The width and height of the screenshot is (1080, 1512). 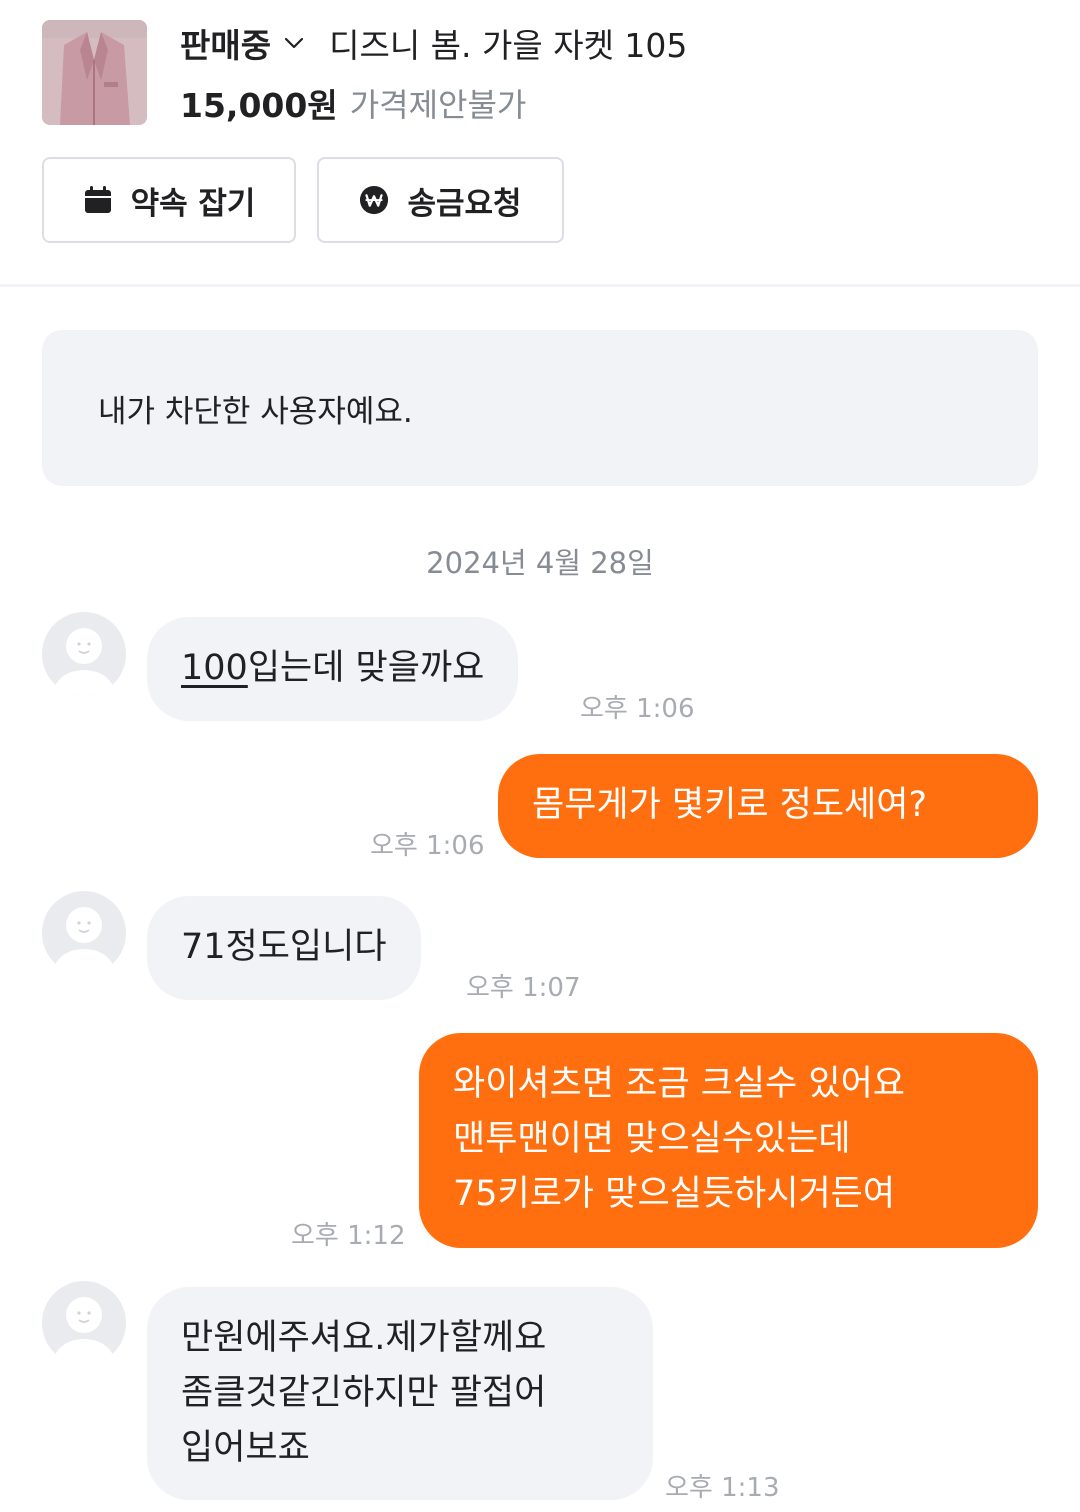 I want to click on product-thumbnail, so click(x=94, y=72).